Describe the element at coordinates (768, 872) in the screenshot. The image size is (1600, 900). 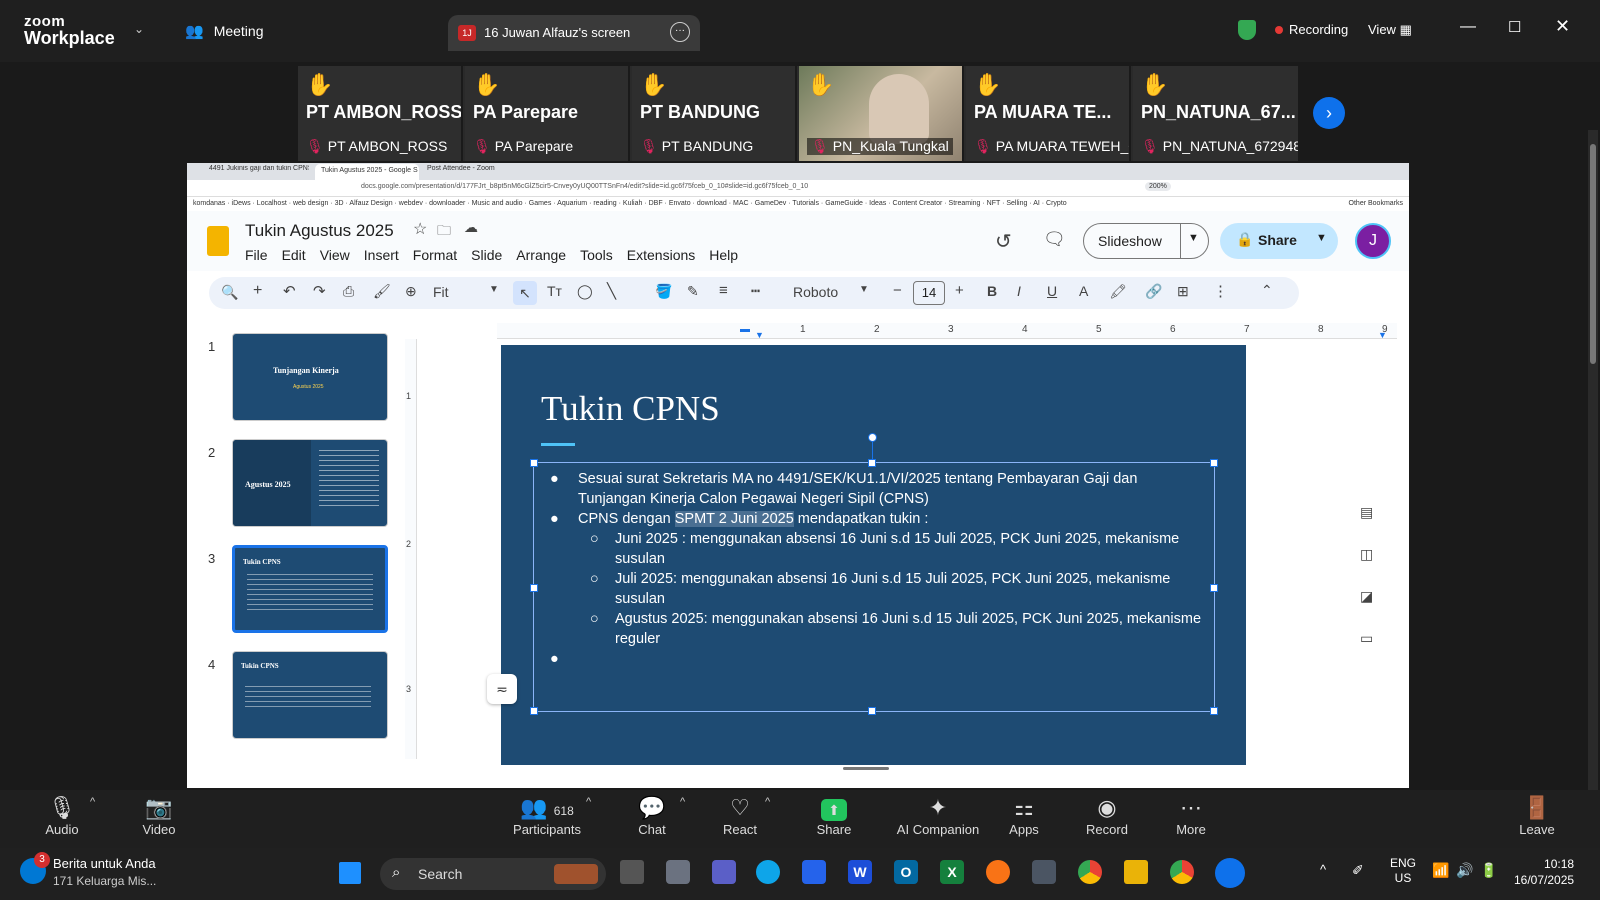
I see `edge-icon` at that location.